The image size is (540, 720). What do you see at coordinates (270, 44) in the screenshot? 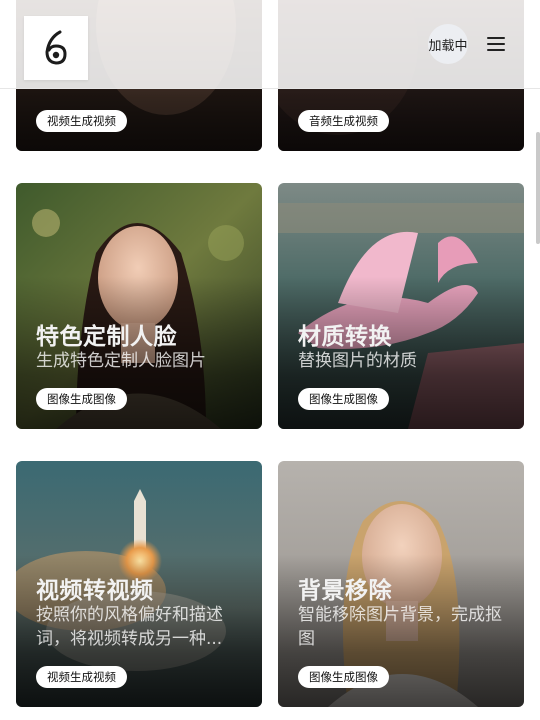
I see `top-header: 加载中` at bounding box center [270, 44].